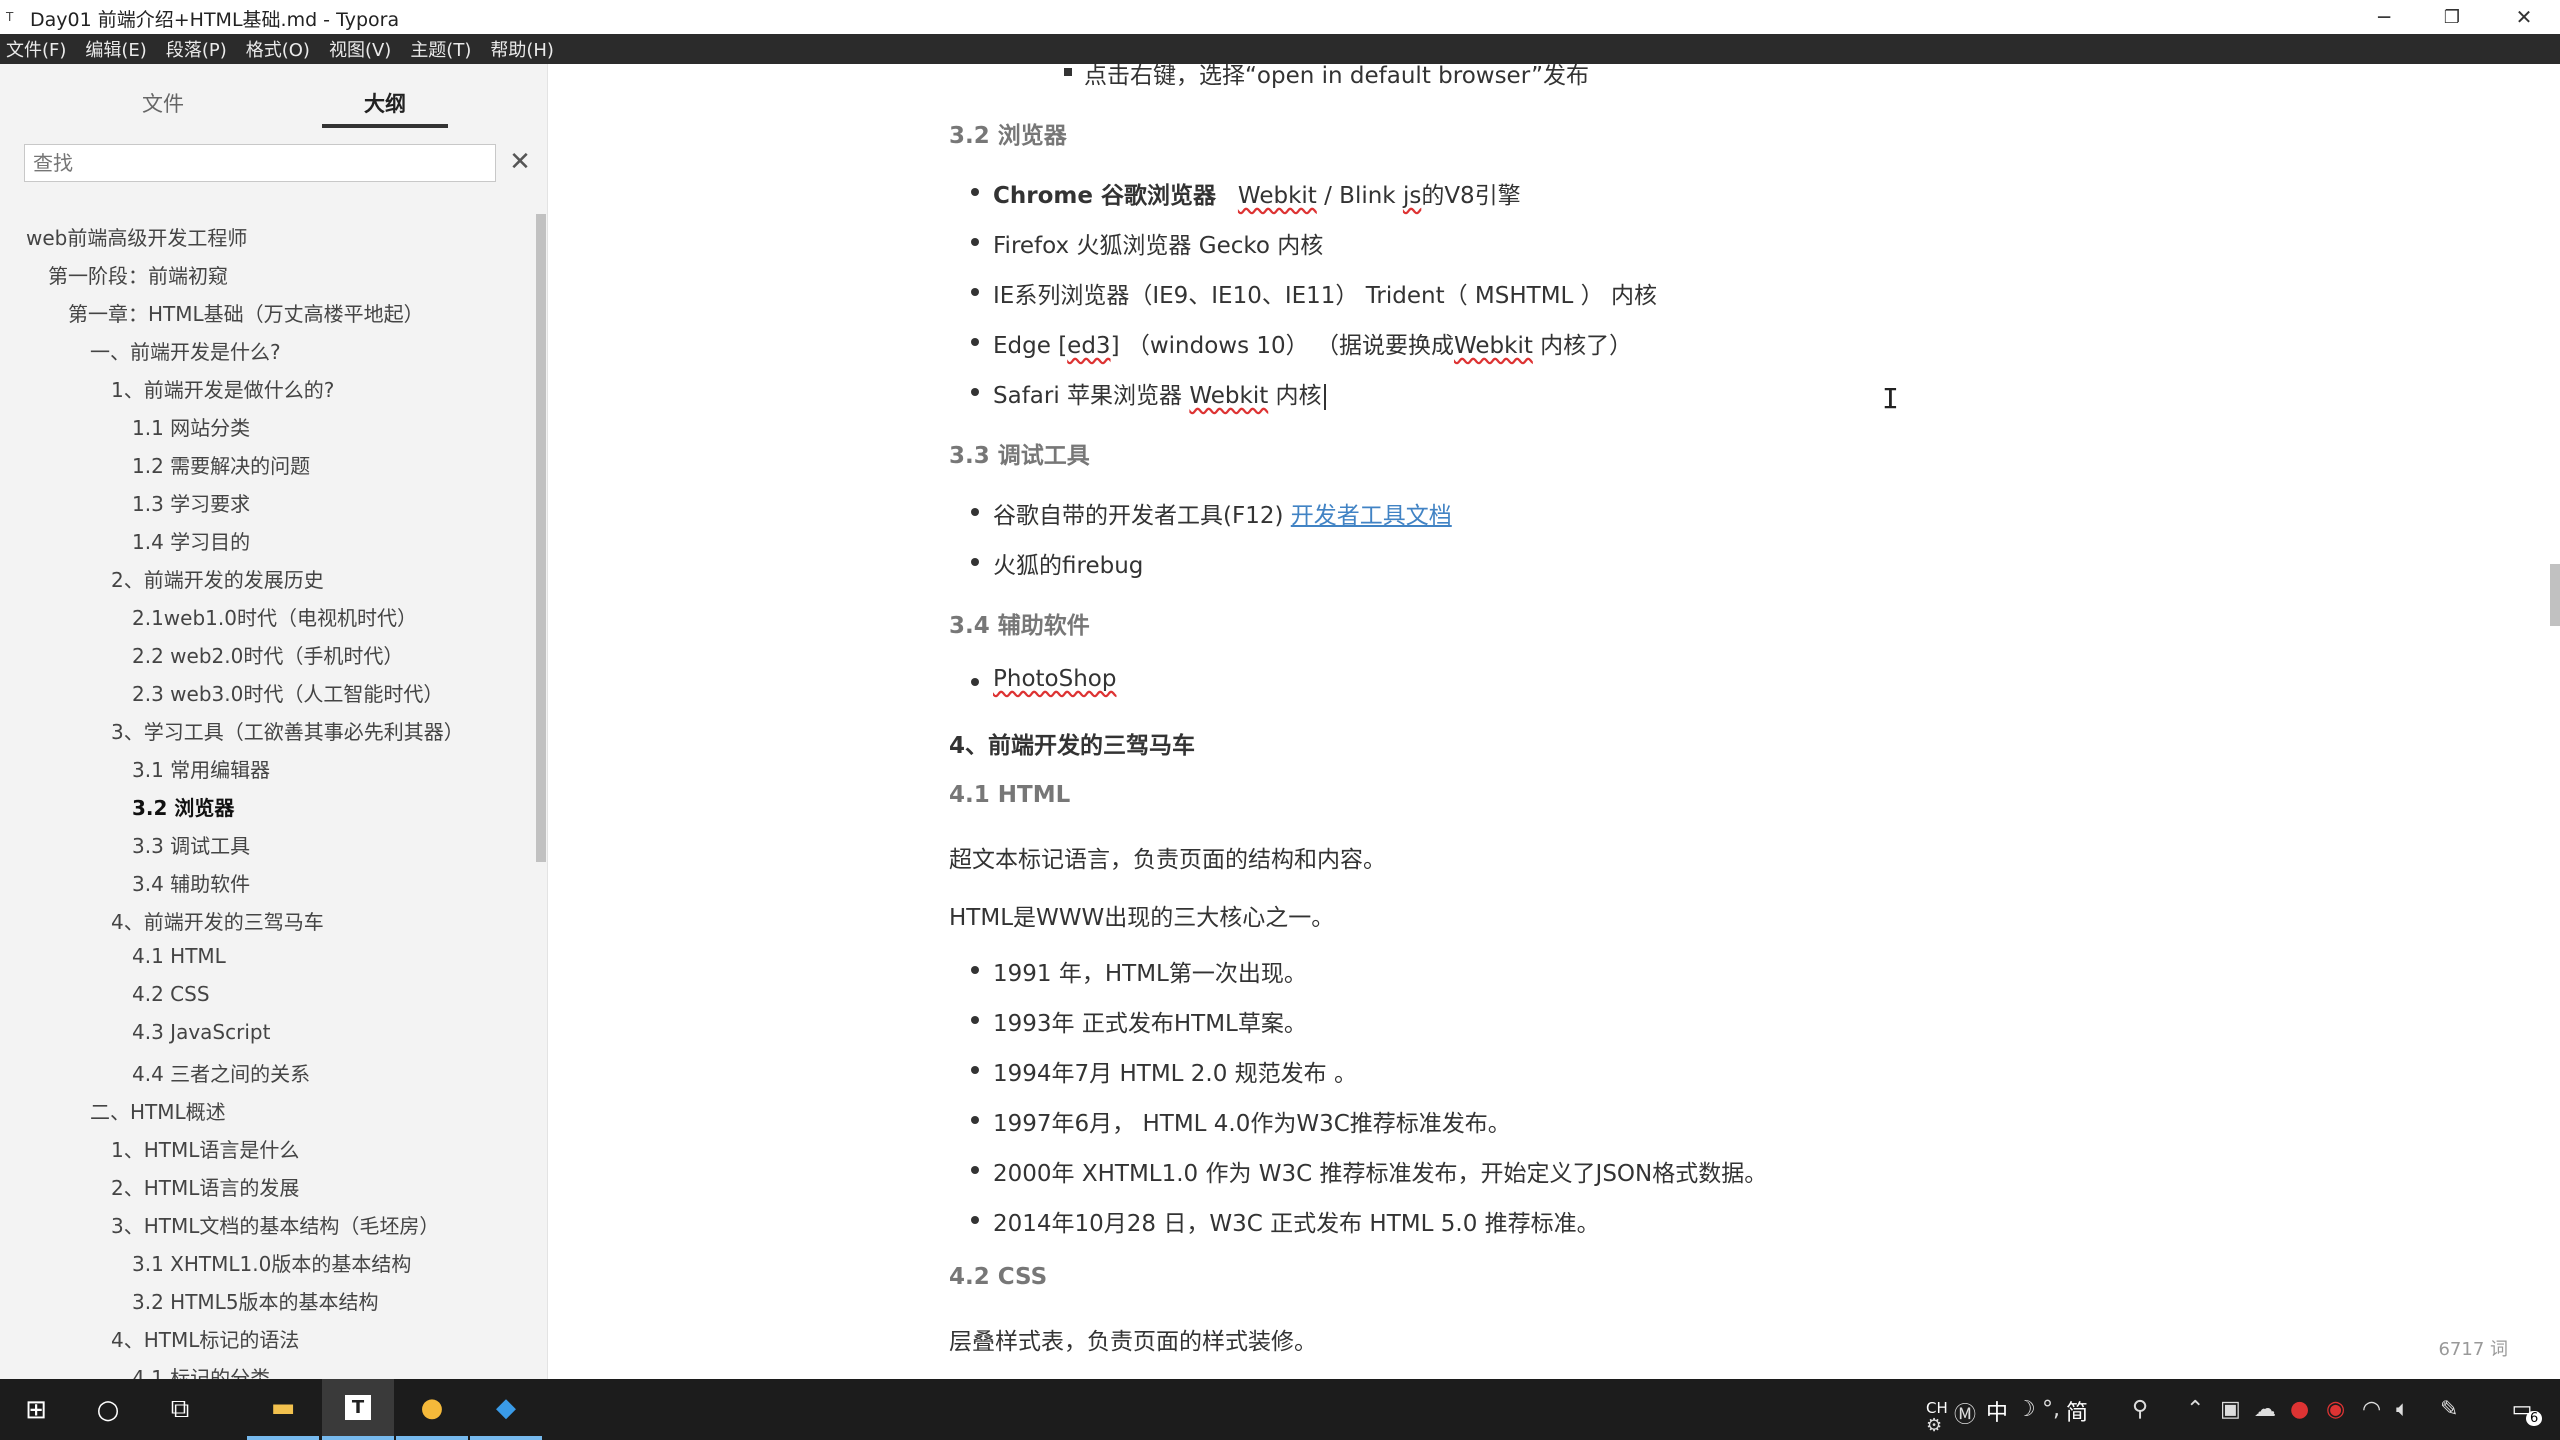  Describe the element at coordinates (271, 1262) in the screenshot. I see `outline-item: 3.1 XHTML1.0版本的基本结构` at that location.